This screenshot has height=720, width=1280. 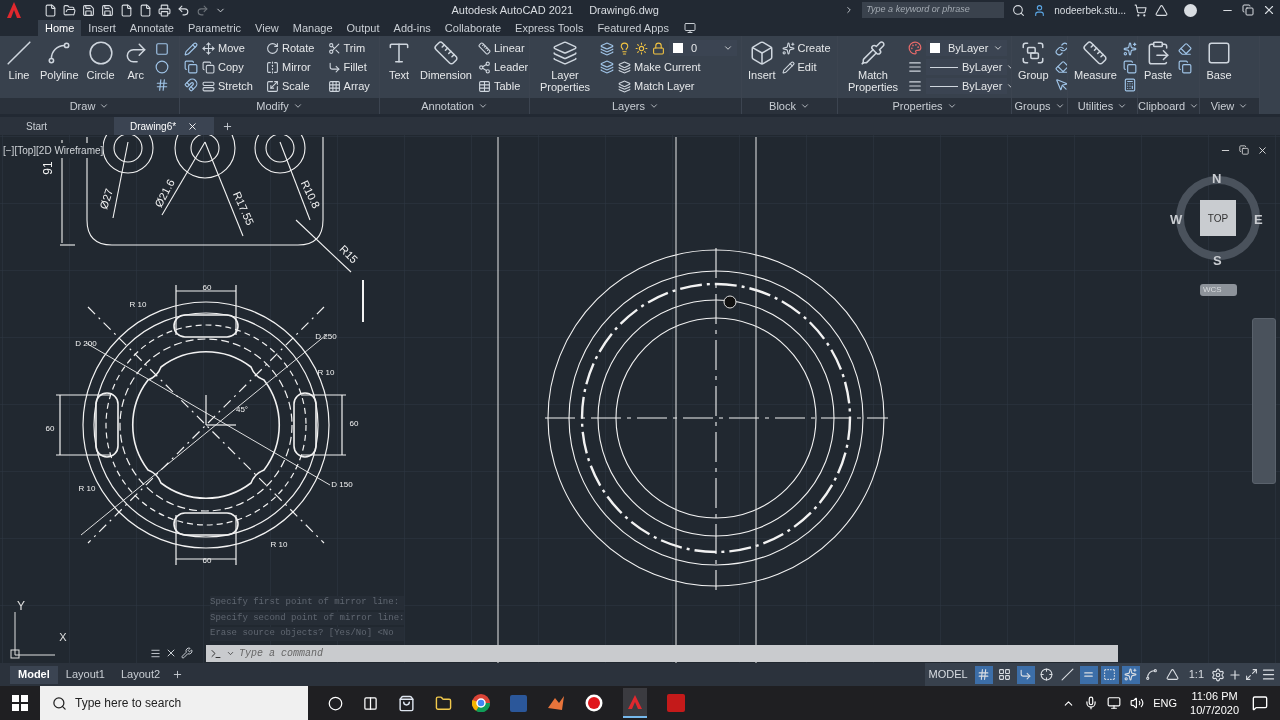 What do you see at coordinates (106, 199) in the screenshot?
I see `dimension-text: Ø27` at bounding box center [106, 199].